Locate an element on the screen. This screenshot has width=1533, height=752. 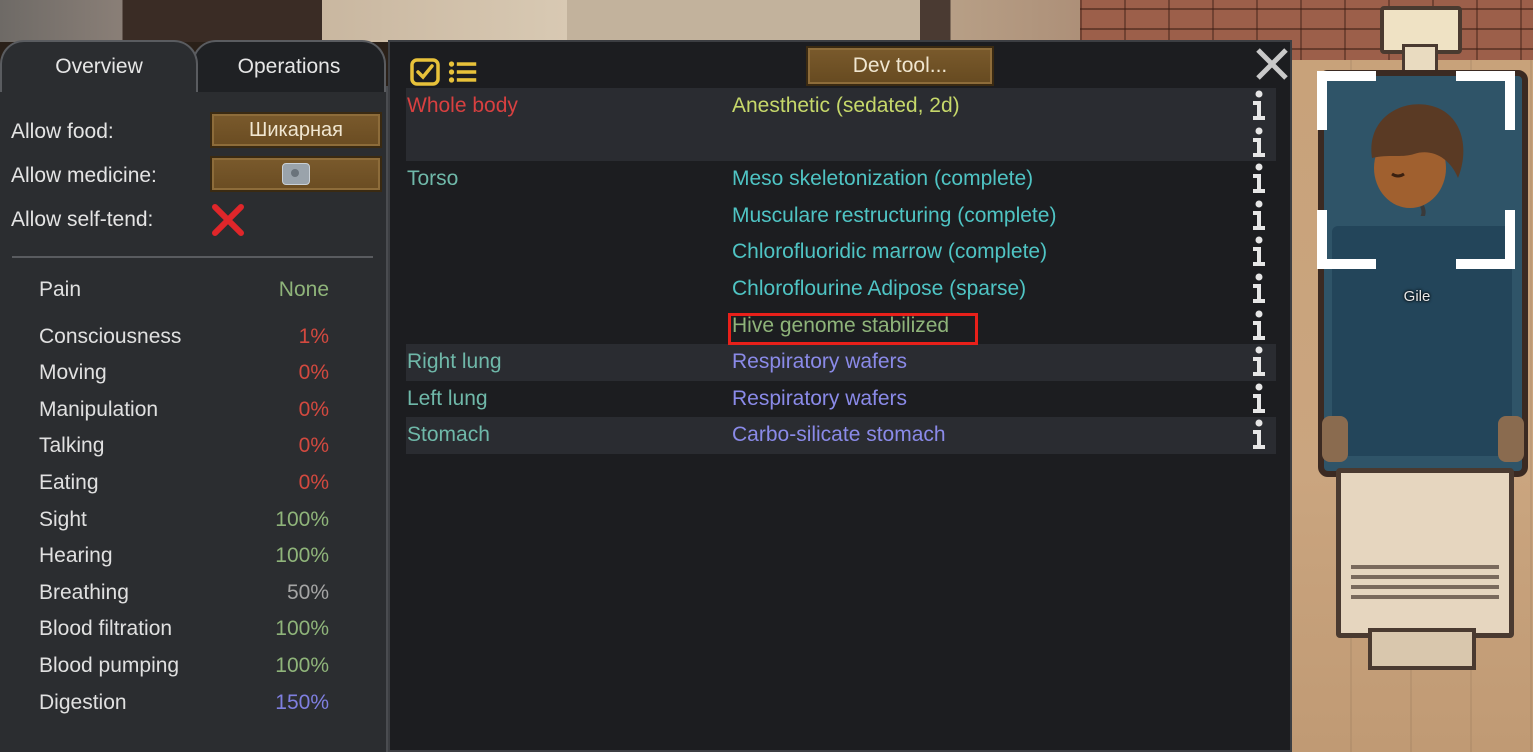
allow-medicine-row: Allow medicine: is located at coordinates (196, 176).